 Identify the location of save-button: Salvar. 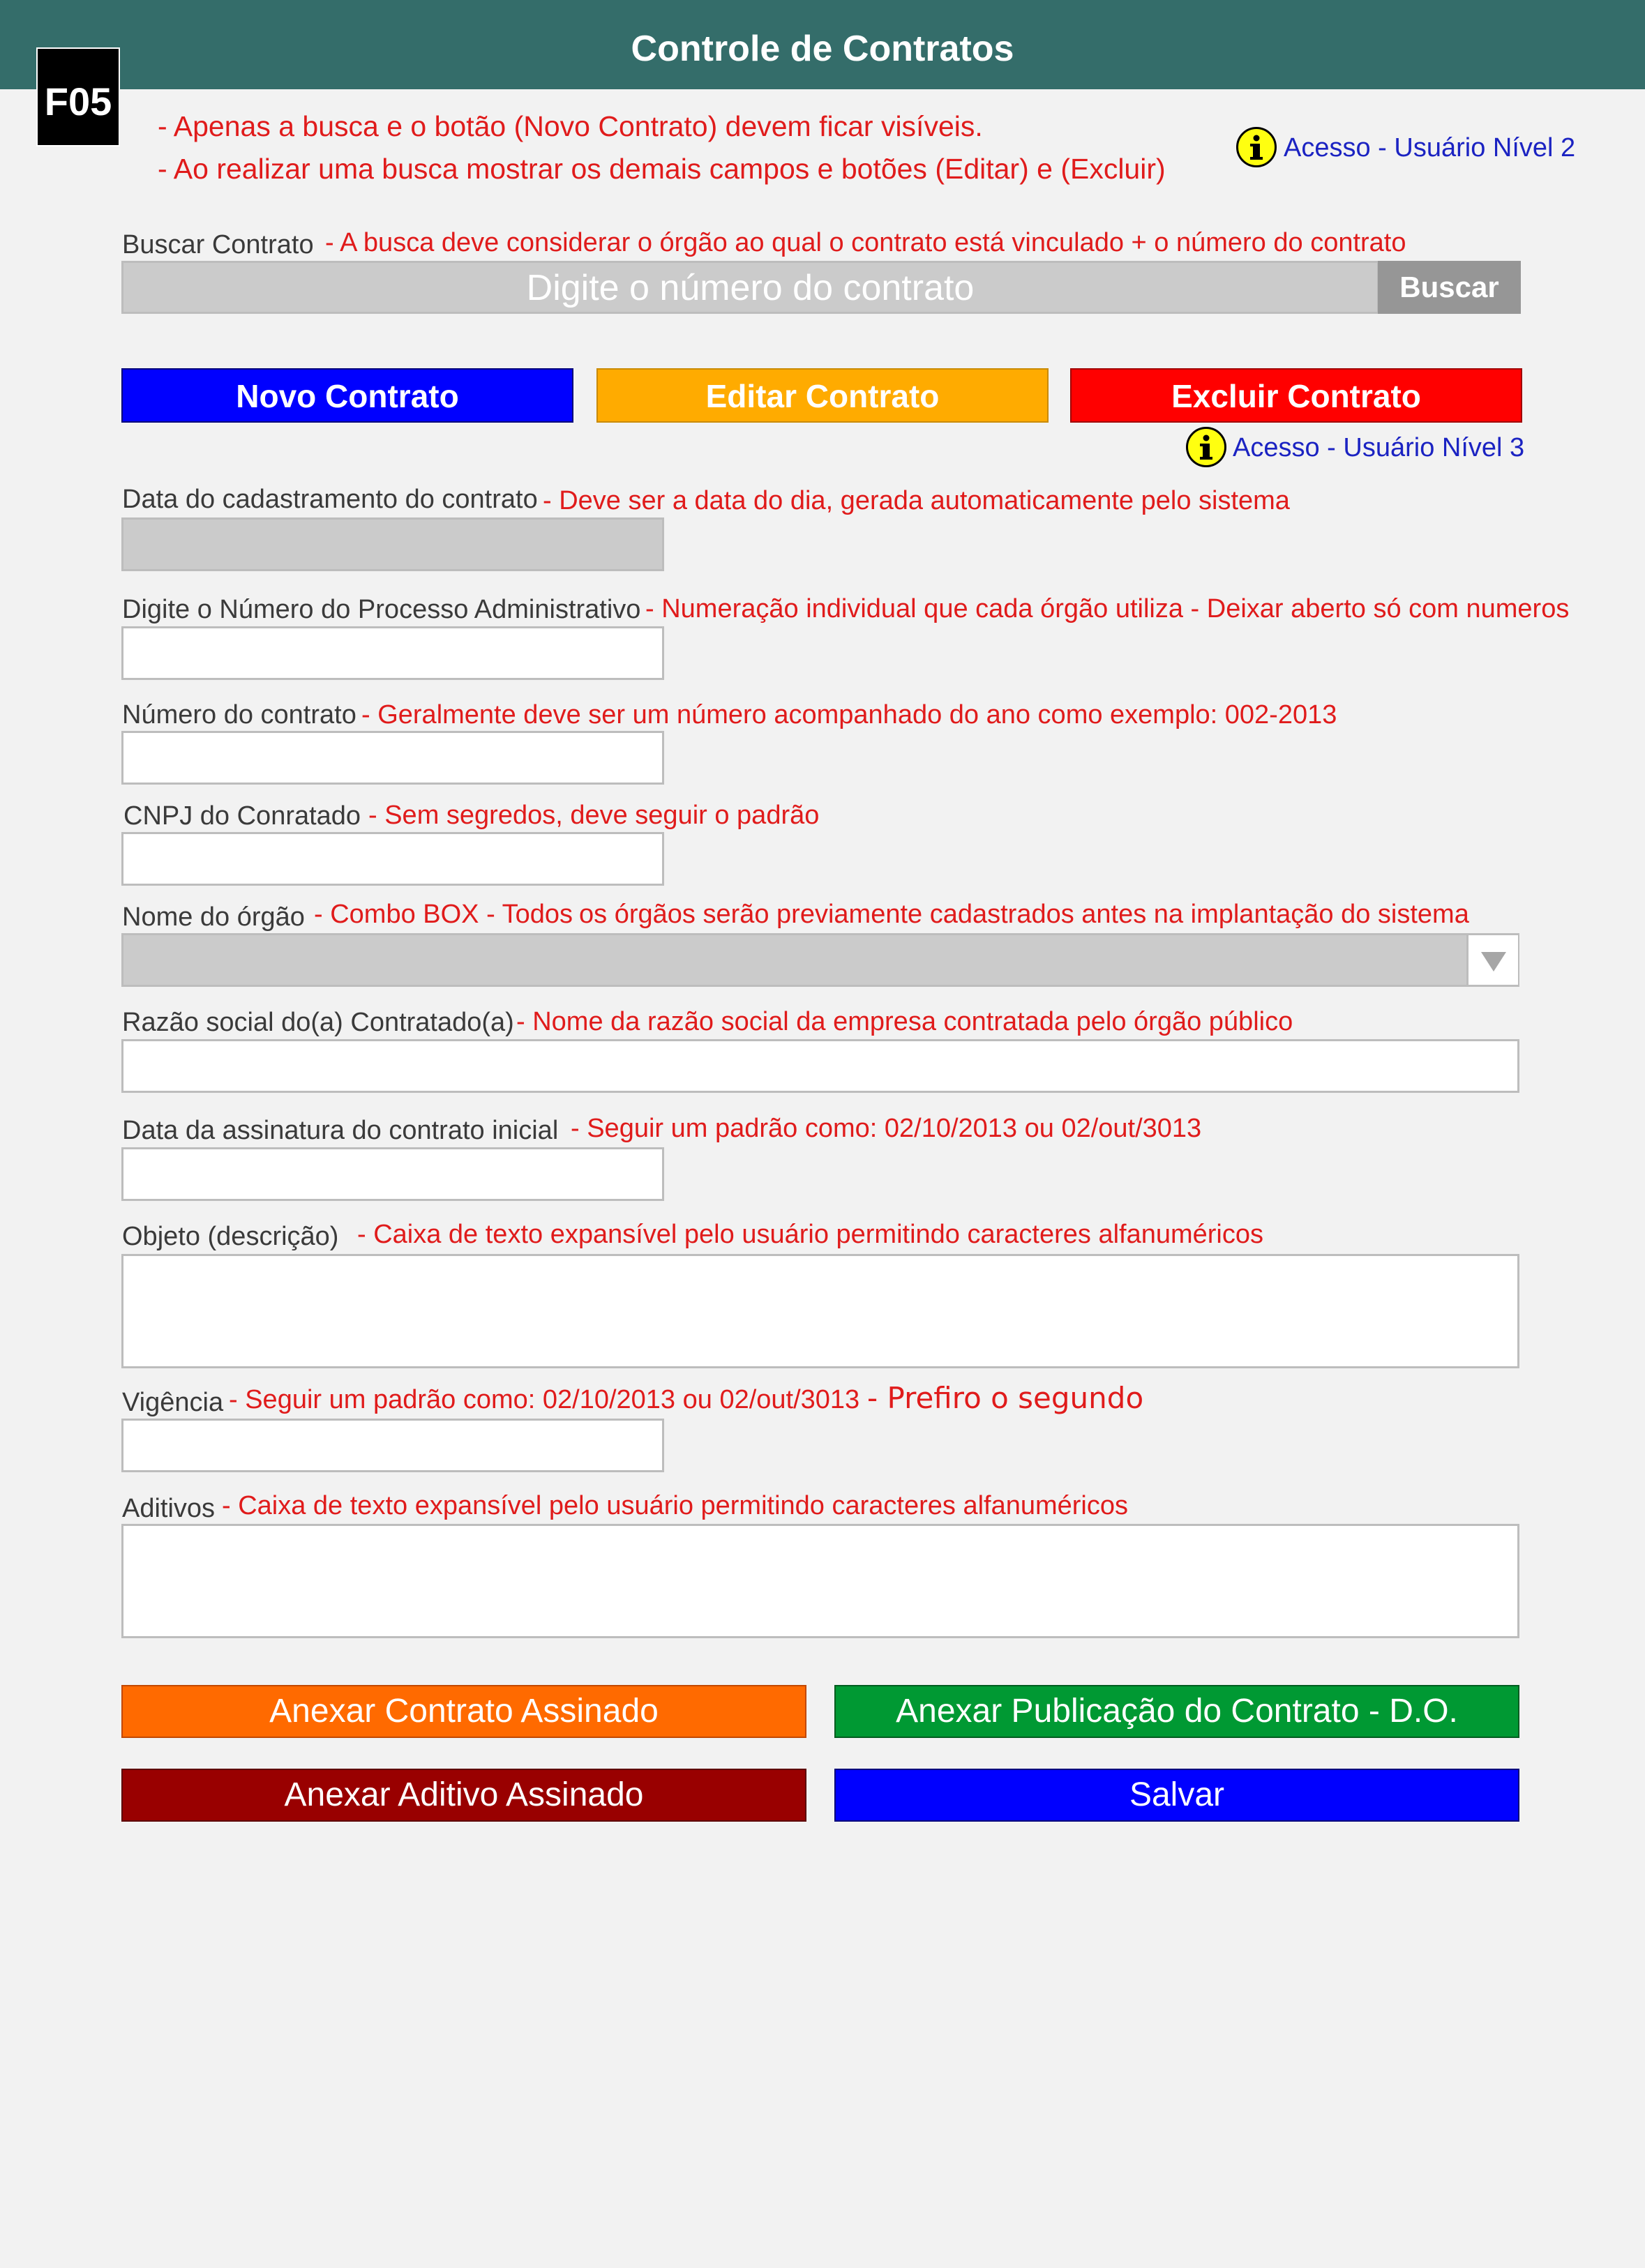
(1176, 1795).